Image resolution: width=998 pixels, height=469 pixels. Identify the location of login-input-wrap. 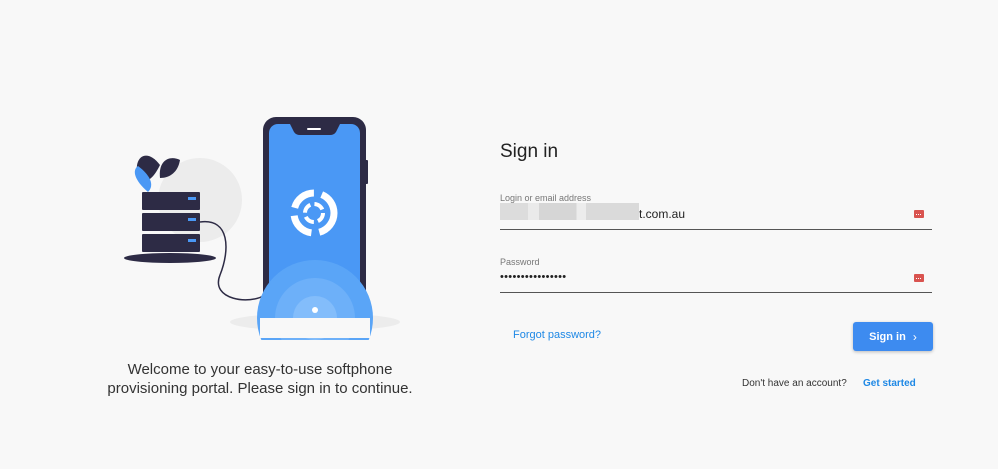
(716, 213).